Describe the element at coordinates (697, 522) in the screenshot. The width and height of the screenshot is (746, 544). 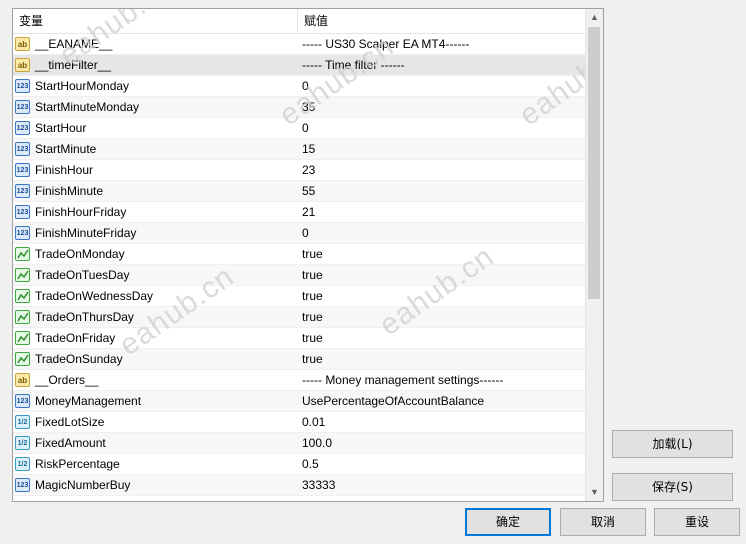
I see `reset-button: 重设` at that location.